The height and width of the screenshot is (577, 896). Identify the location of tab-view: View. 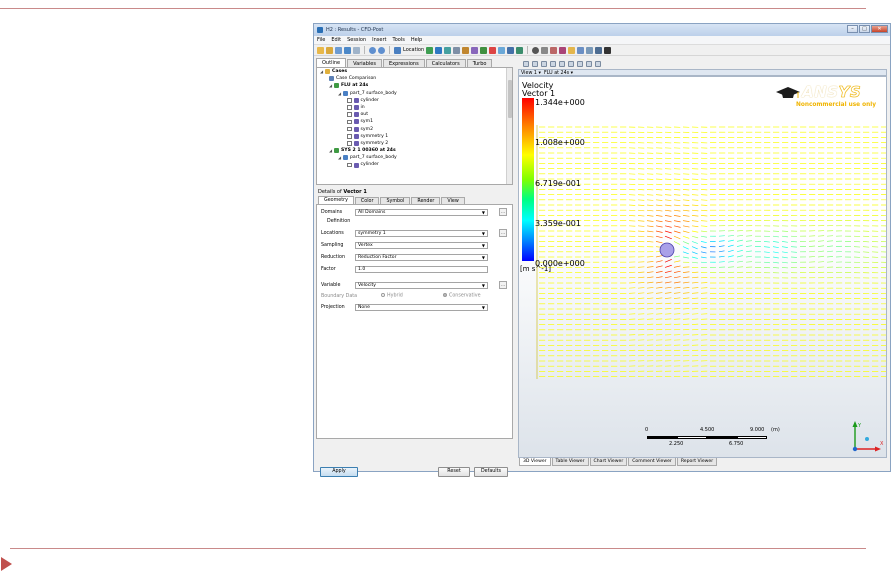
(453, 200).